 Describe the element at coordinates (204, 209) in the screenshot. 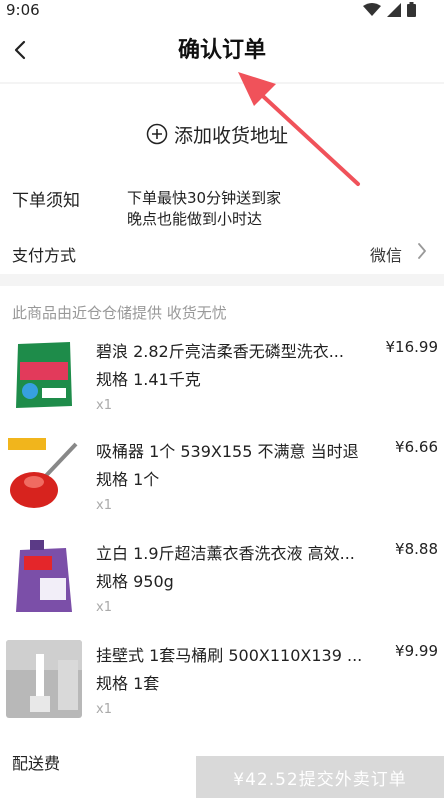

I see `order-notice-text: 下单最快30分钟送到家 晚点也能做到小时达` at that location.